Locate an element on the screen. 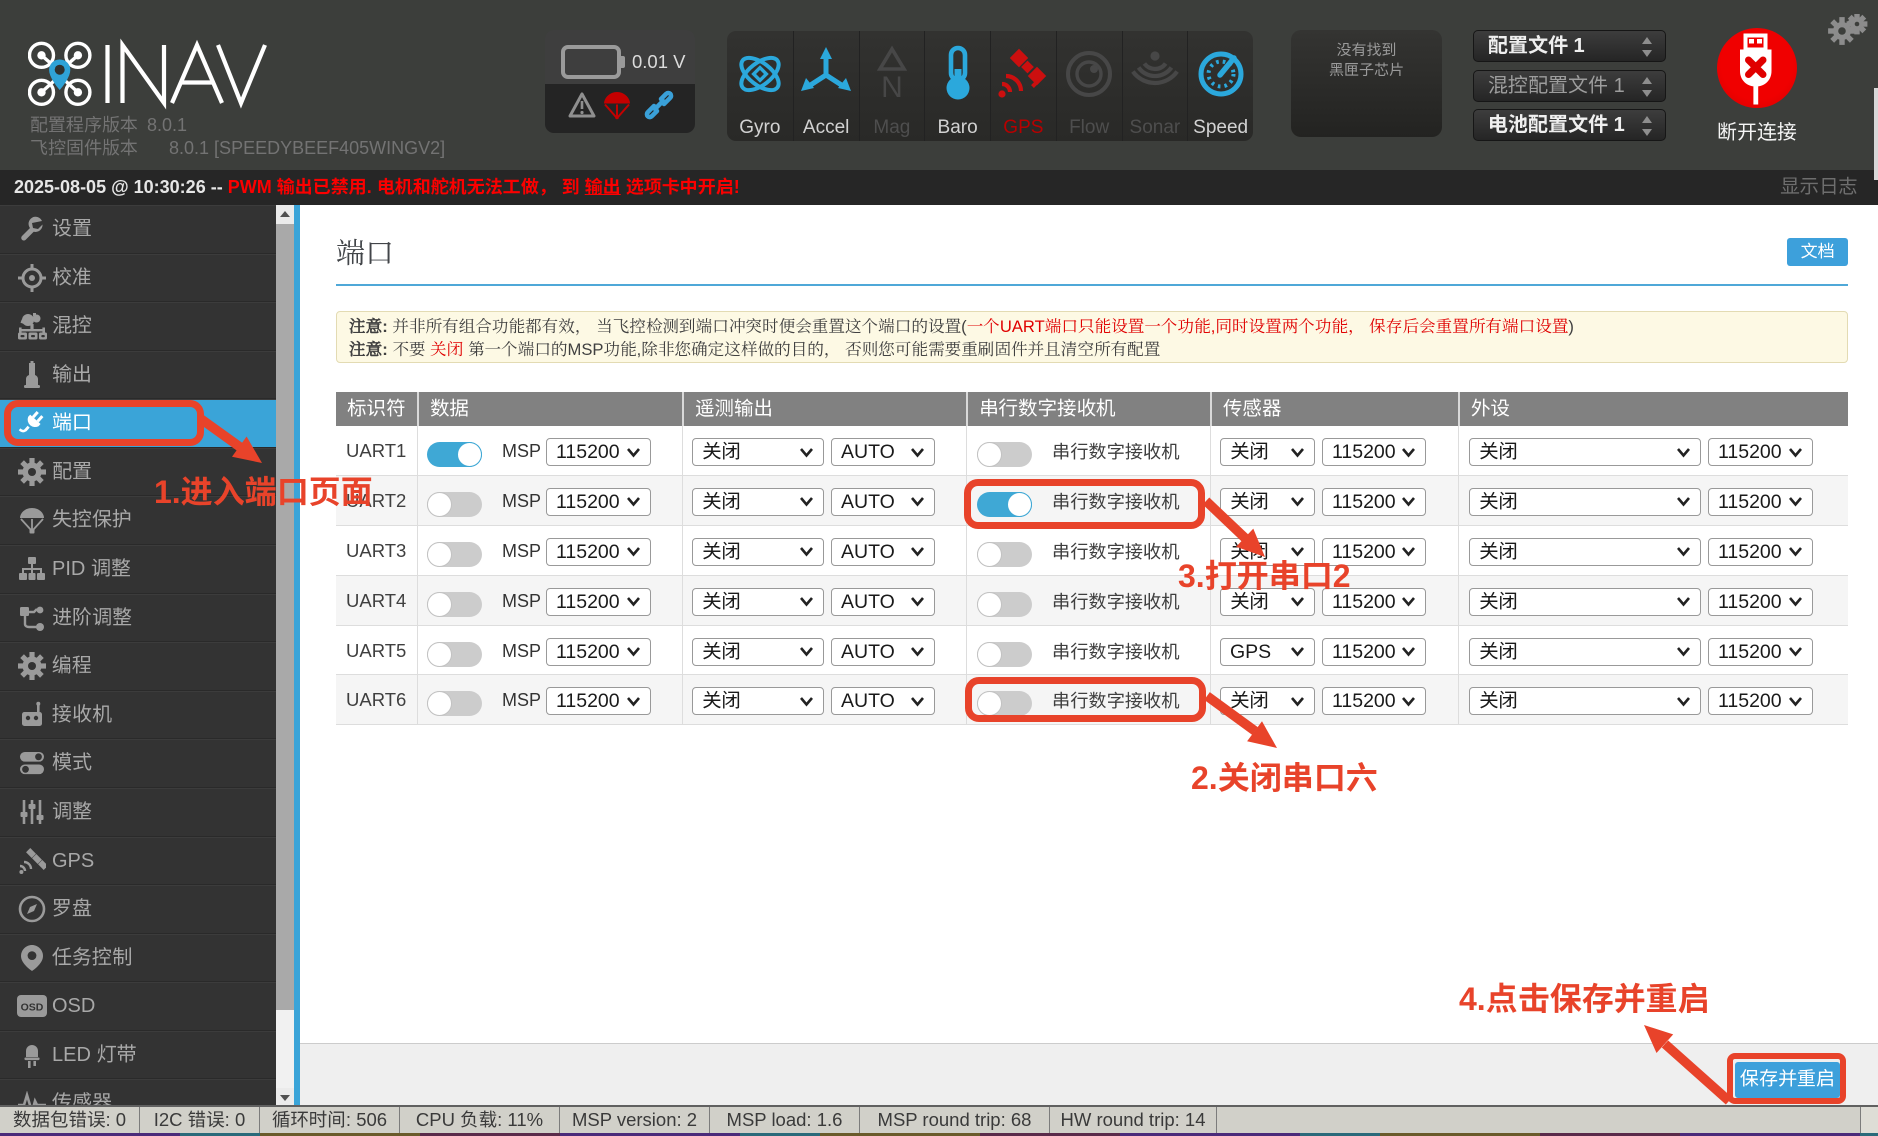 This screenshot has height=1136, width=1878. svg-text: N is located at coordinates (892, 87).